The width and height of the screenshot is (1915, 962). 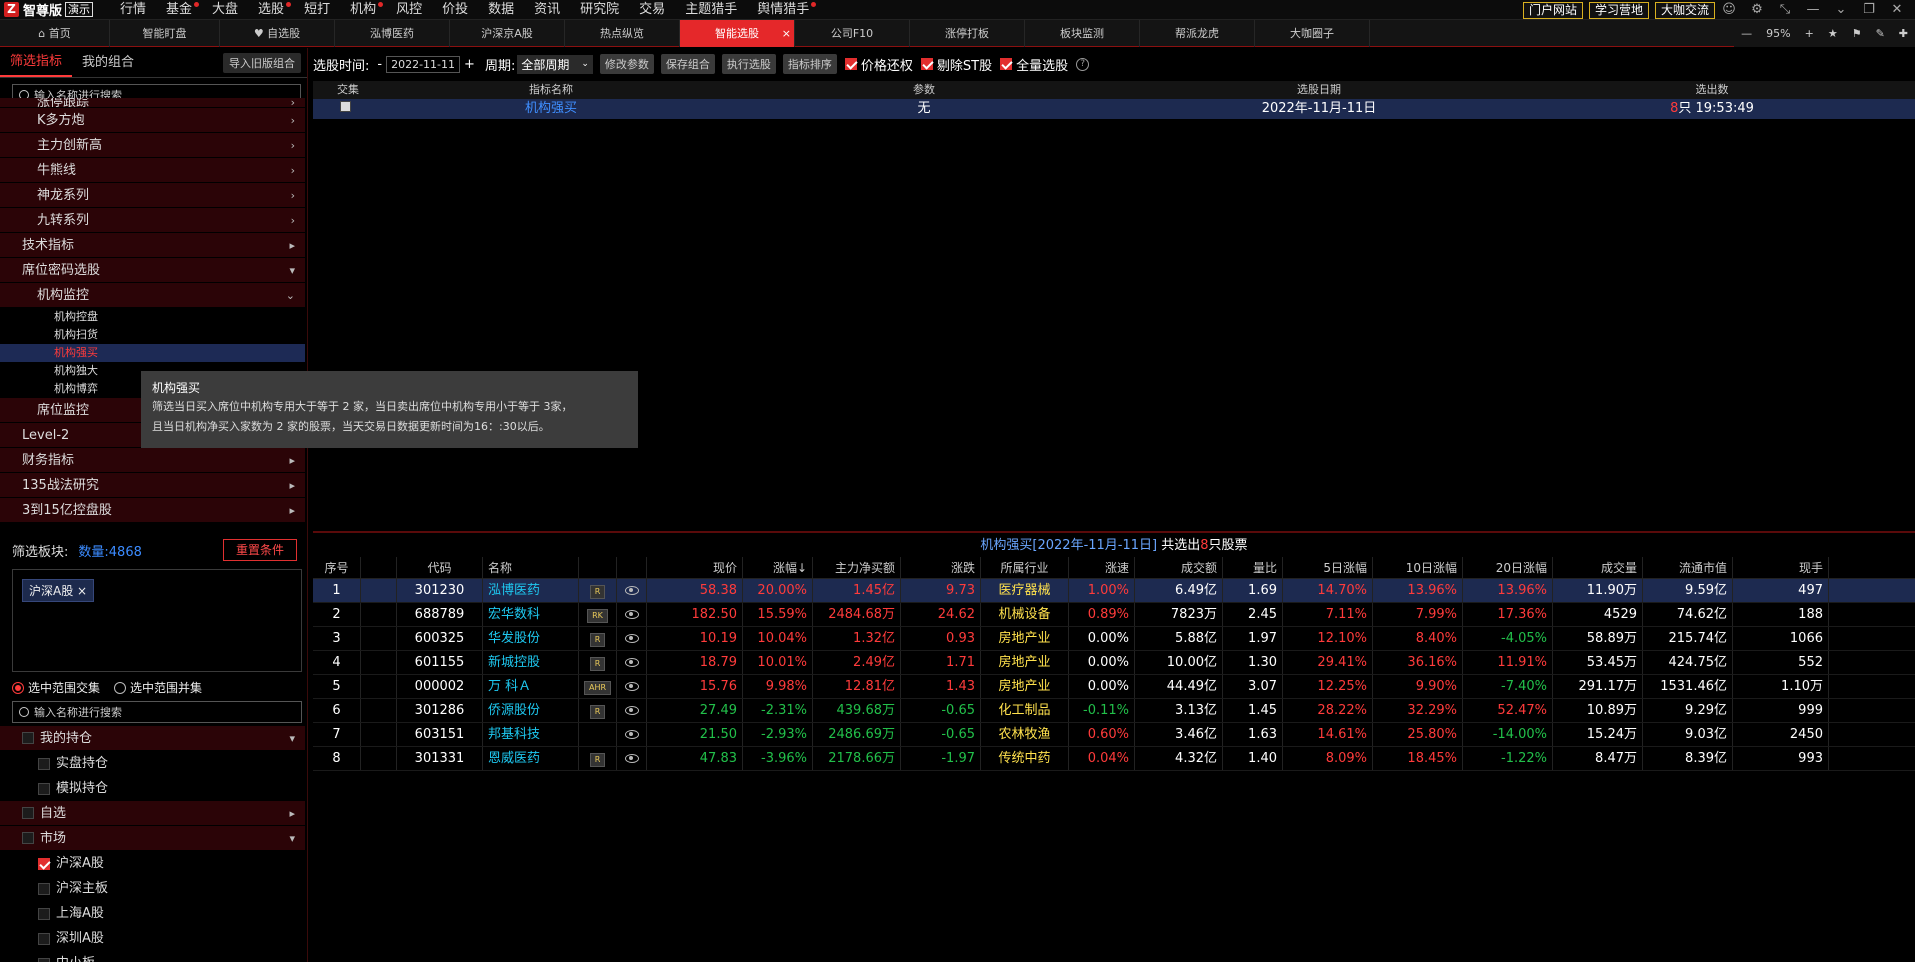 What do you see at coordinates (317, 10) in the screenshot?
I see `menu-item-4: 短打` at bounding box center [317, 10].